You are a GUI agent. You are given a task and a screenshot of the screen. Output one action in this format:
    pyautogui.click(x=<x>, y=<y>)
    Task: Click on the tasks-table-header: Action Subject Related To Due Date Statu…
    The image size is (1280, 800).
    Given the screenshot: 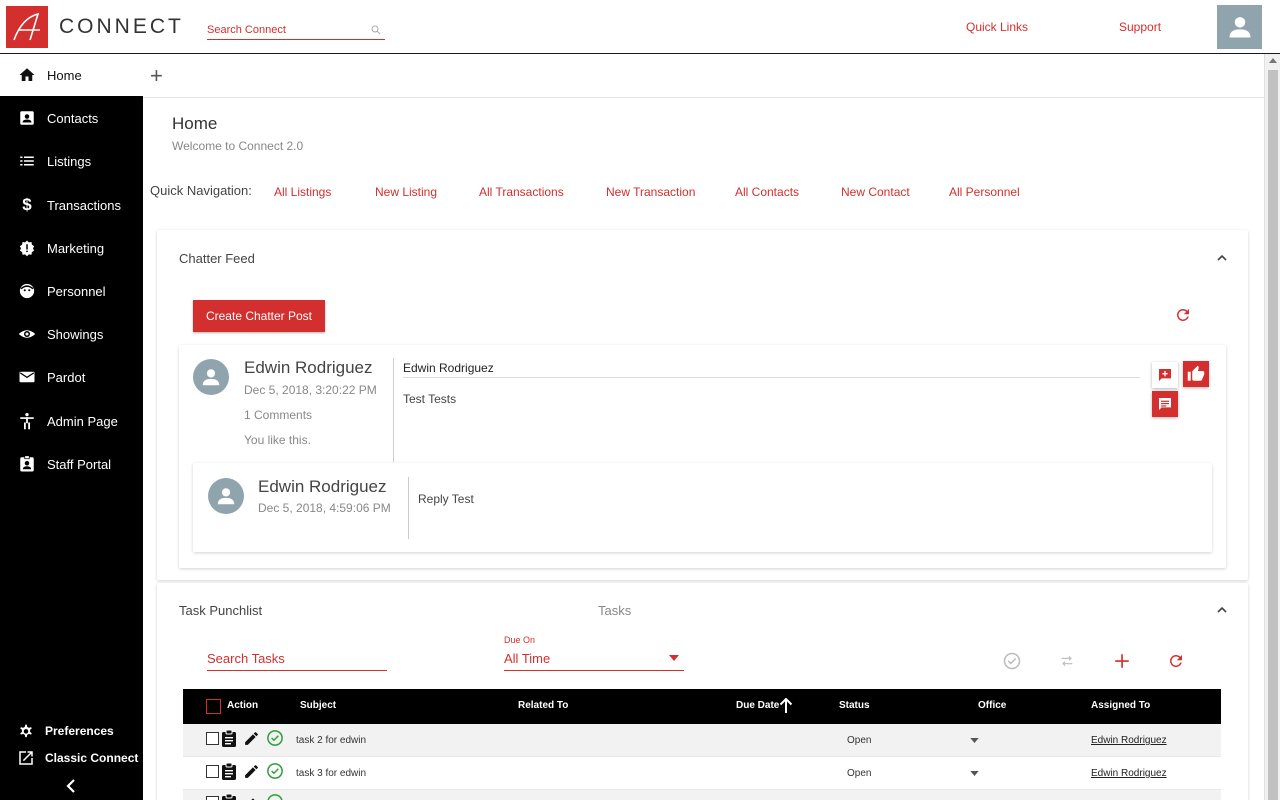 What is the action you would take?
    pyautogui.click(x=702, y=706)
    